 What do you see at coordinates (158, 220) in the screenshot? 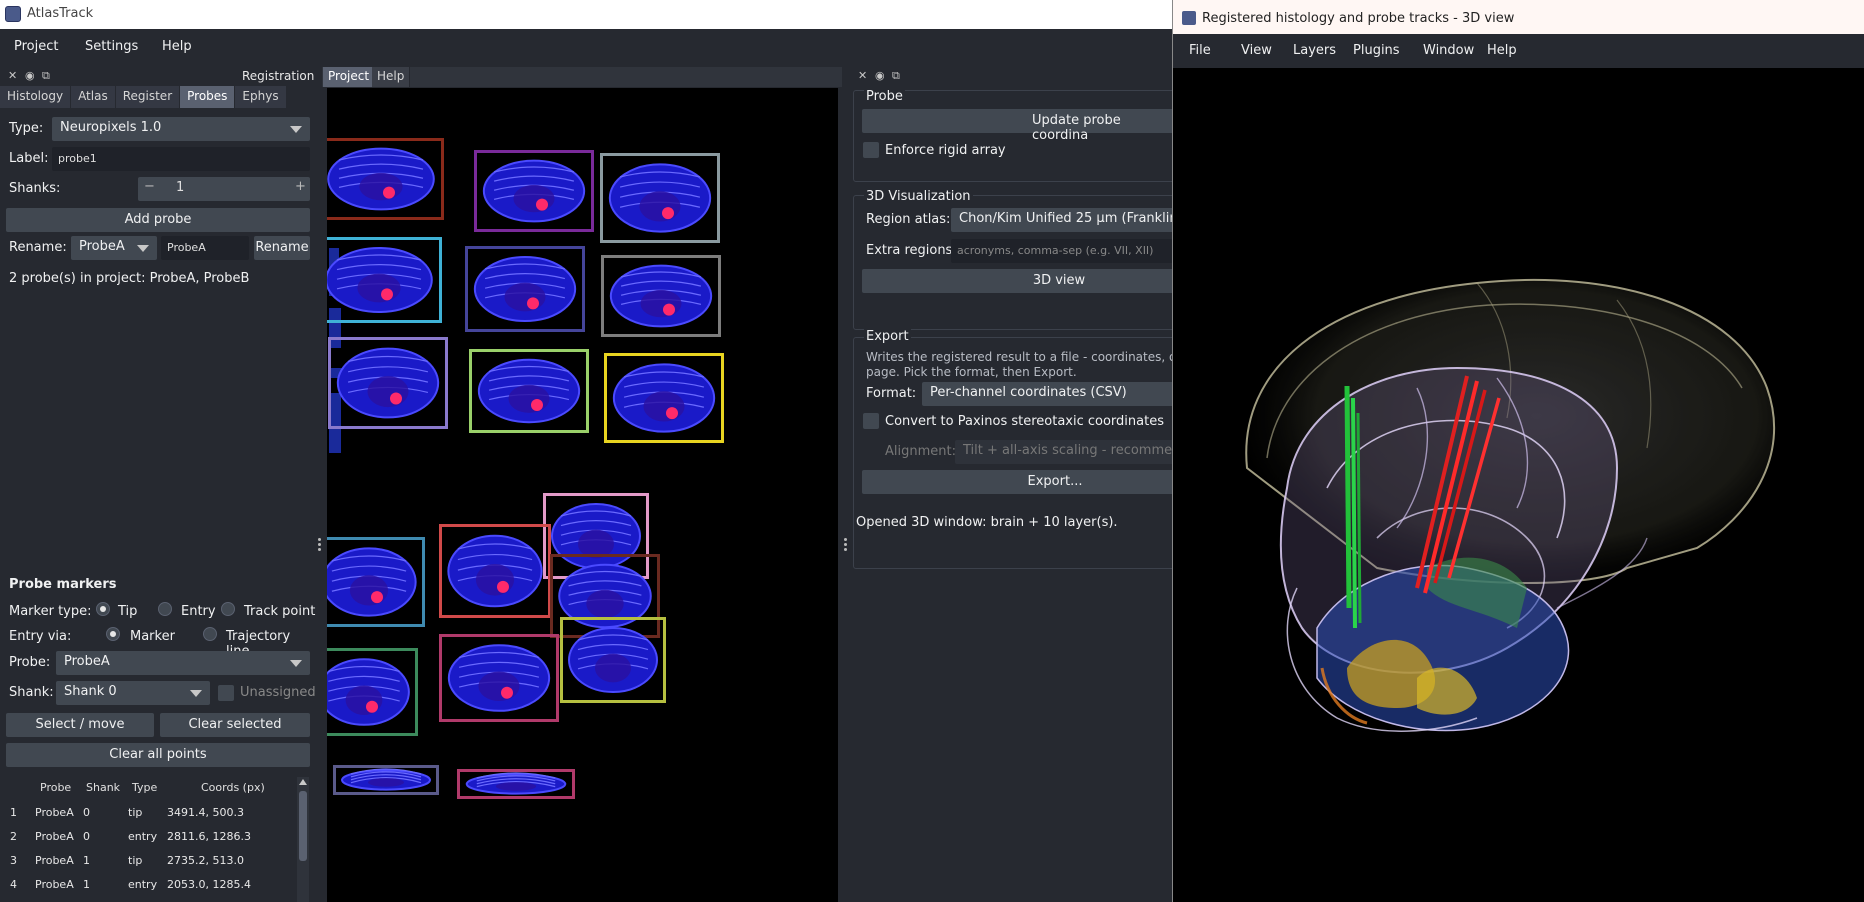
I see `add-probe-button: Add probe` at bounding box center [158, 220].